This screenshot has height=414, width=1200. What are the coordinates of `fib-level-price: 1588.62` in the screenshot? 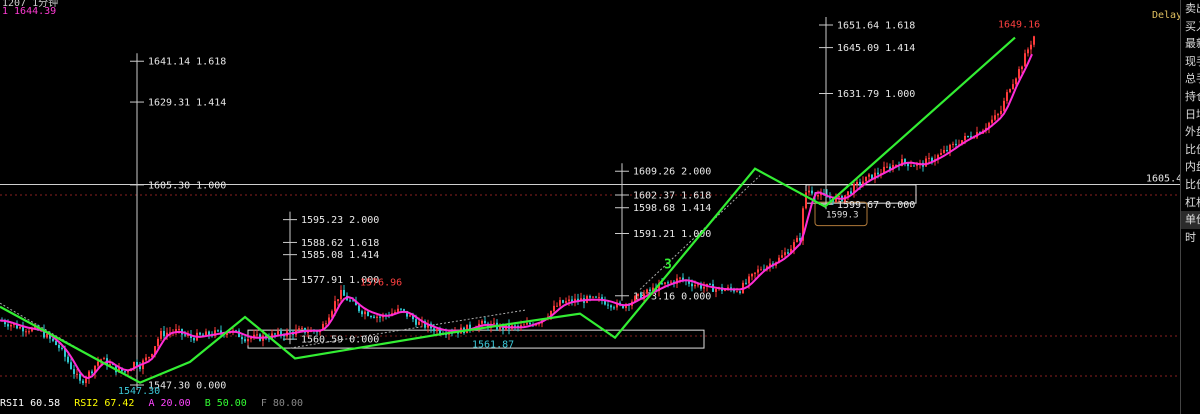 It's located at (322, 243).